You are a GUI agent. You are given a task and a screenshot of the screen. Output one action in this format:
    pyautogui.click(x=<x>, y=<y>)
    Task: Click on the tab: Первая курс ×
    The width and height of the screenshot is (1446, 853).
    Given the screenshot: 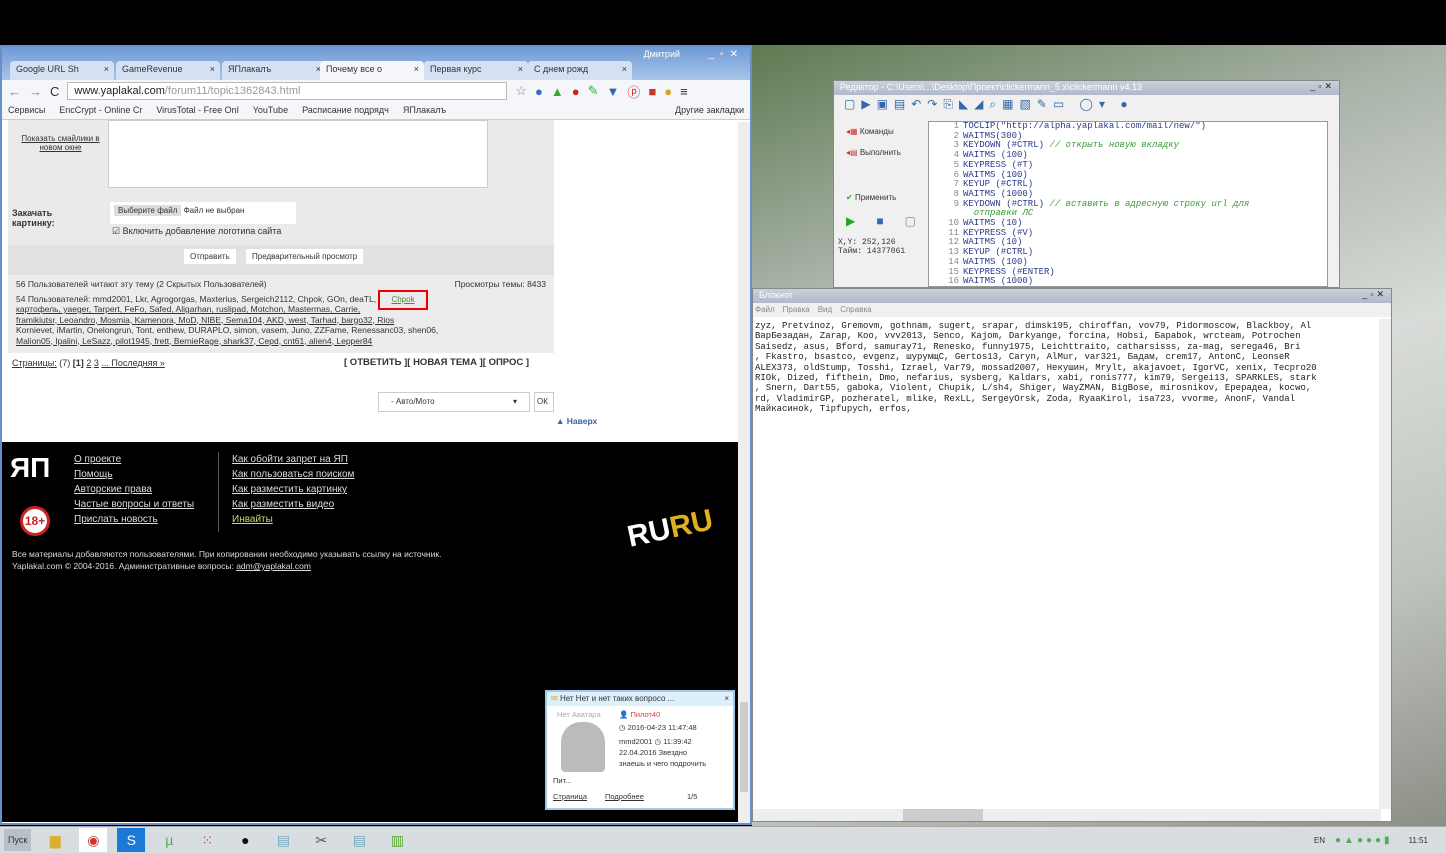 What is the action you would take?
    pyautogui.click(x=476, y=70)
    